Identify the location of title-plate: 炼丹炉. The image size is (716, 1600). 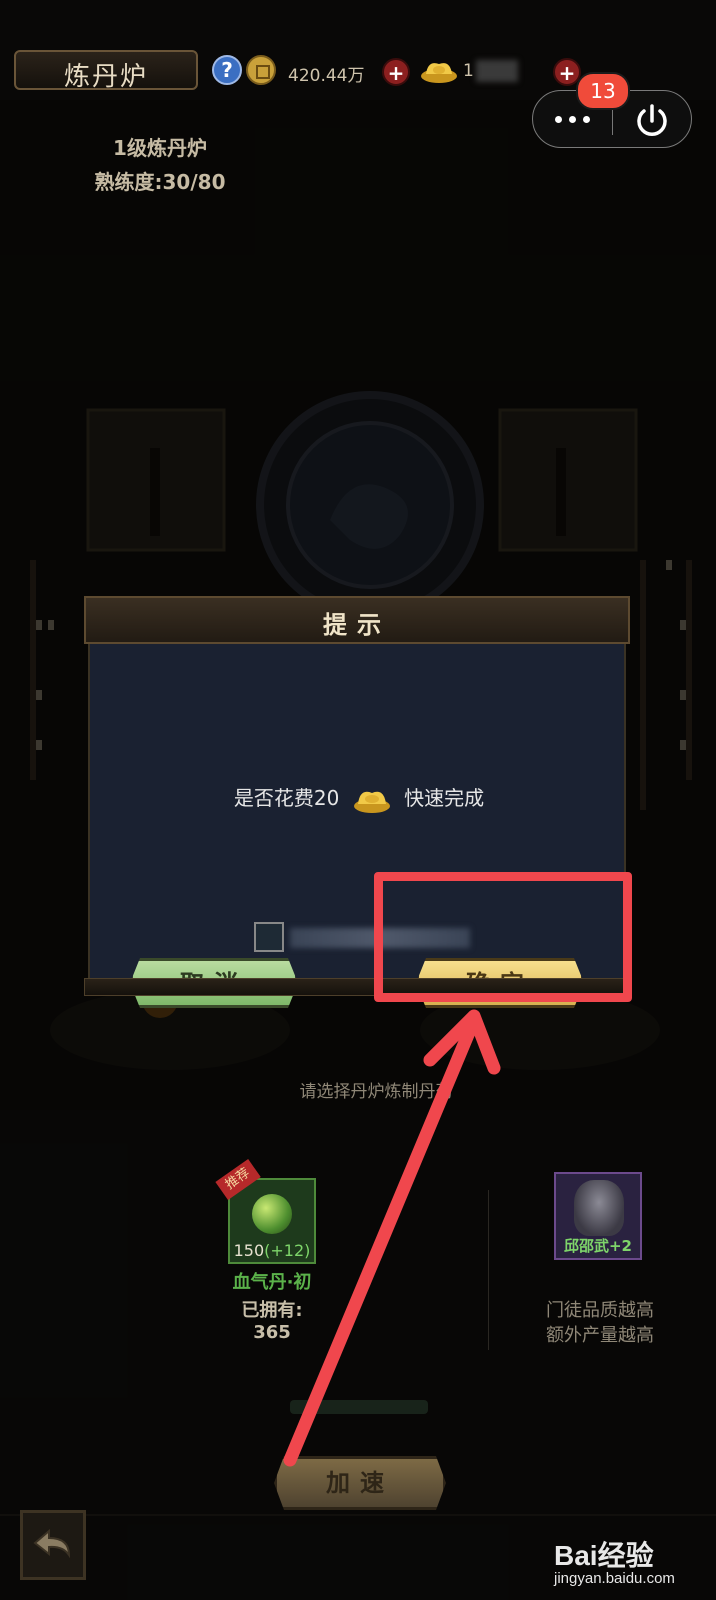
(106, 71).